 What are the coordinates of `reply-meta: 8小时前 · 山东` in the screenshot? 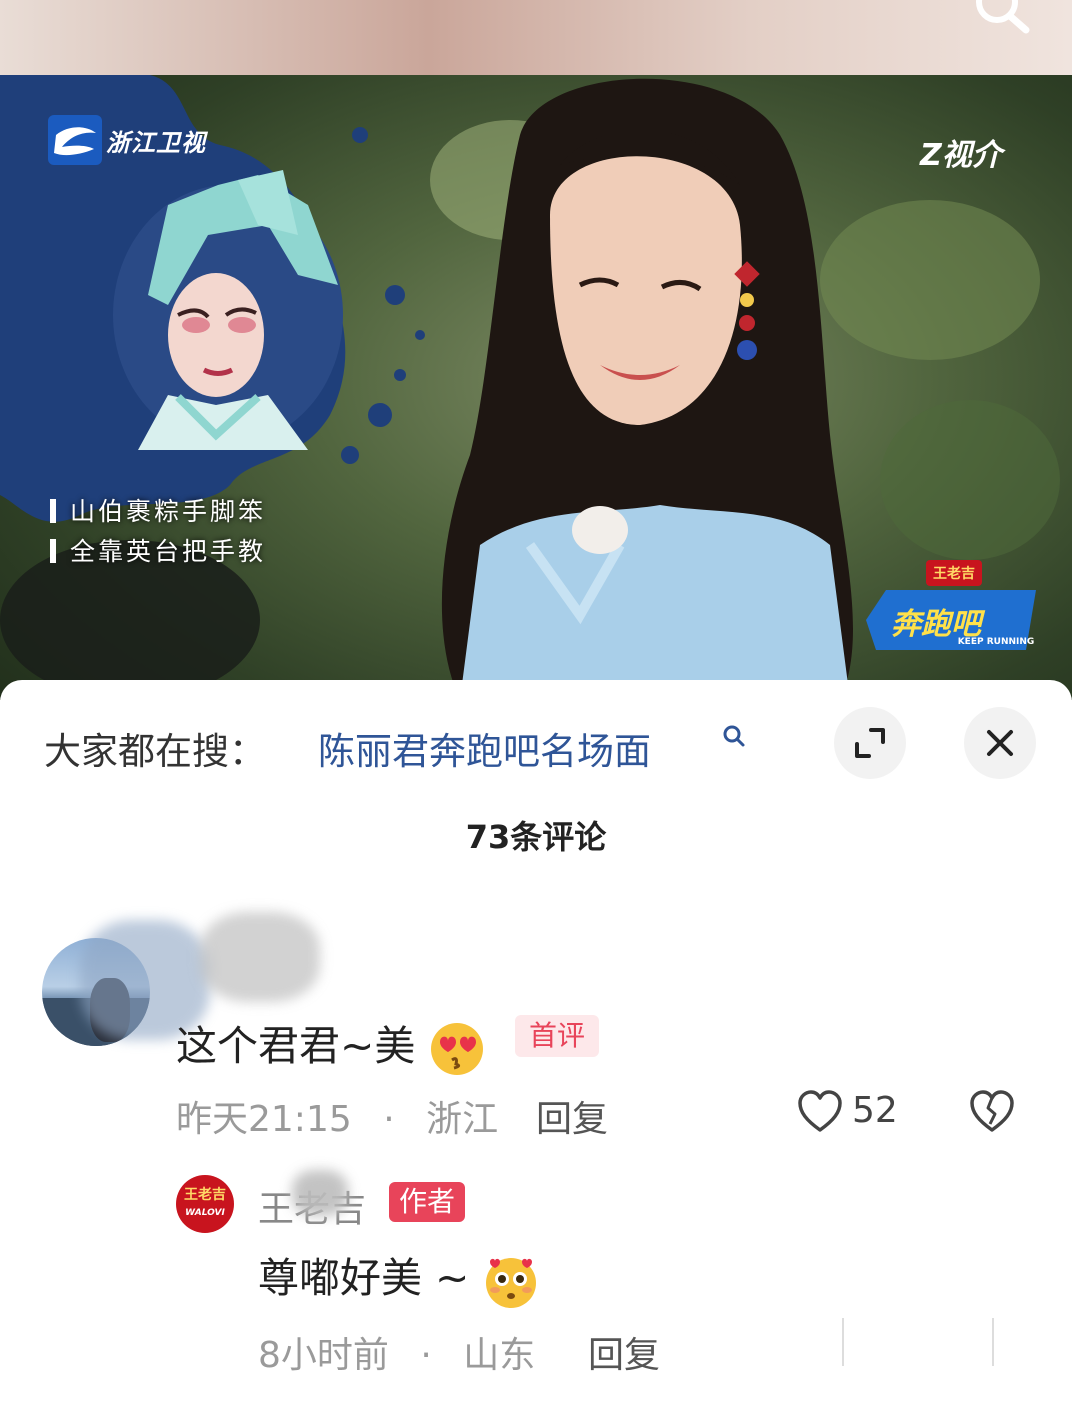 It's located at (397, 1355).